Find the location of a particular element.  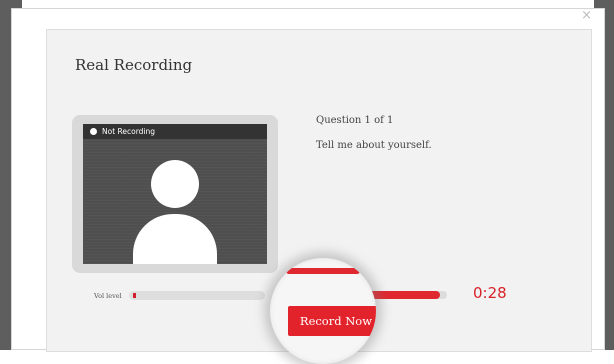

status-dot-icon is located at coordinates (93, 131).